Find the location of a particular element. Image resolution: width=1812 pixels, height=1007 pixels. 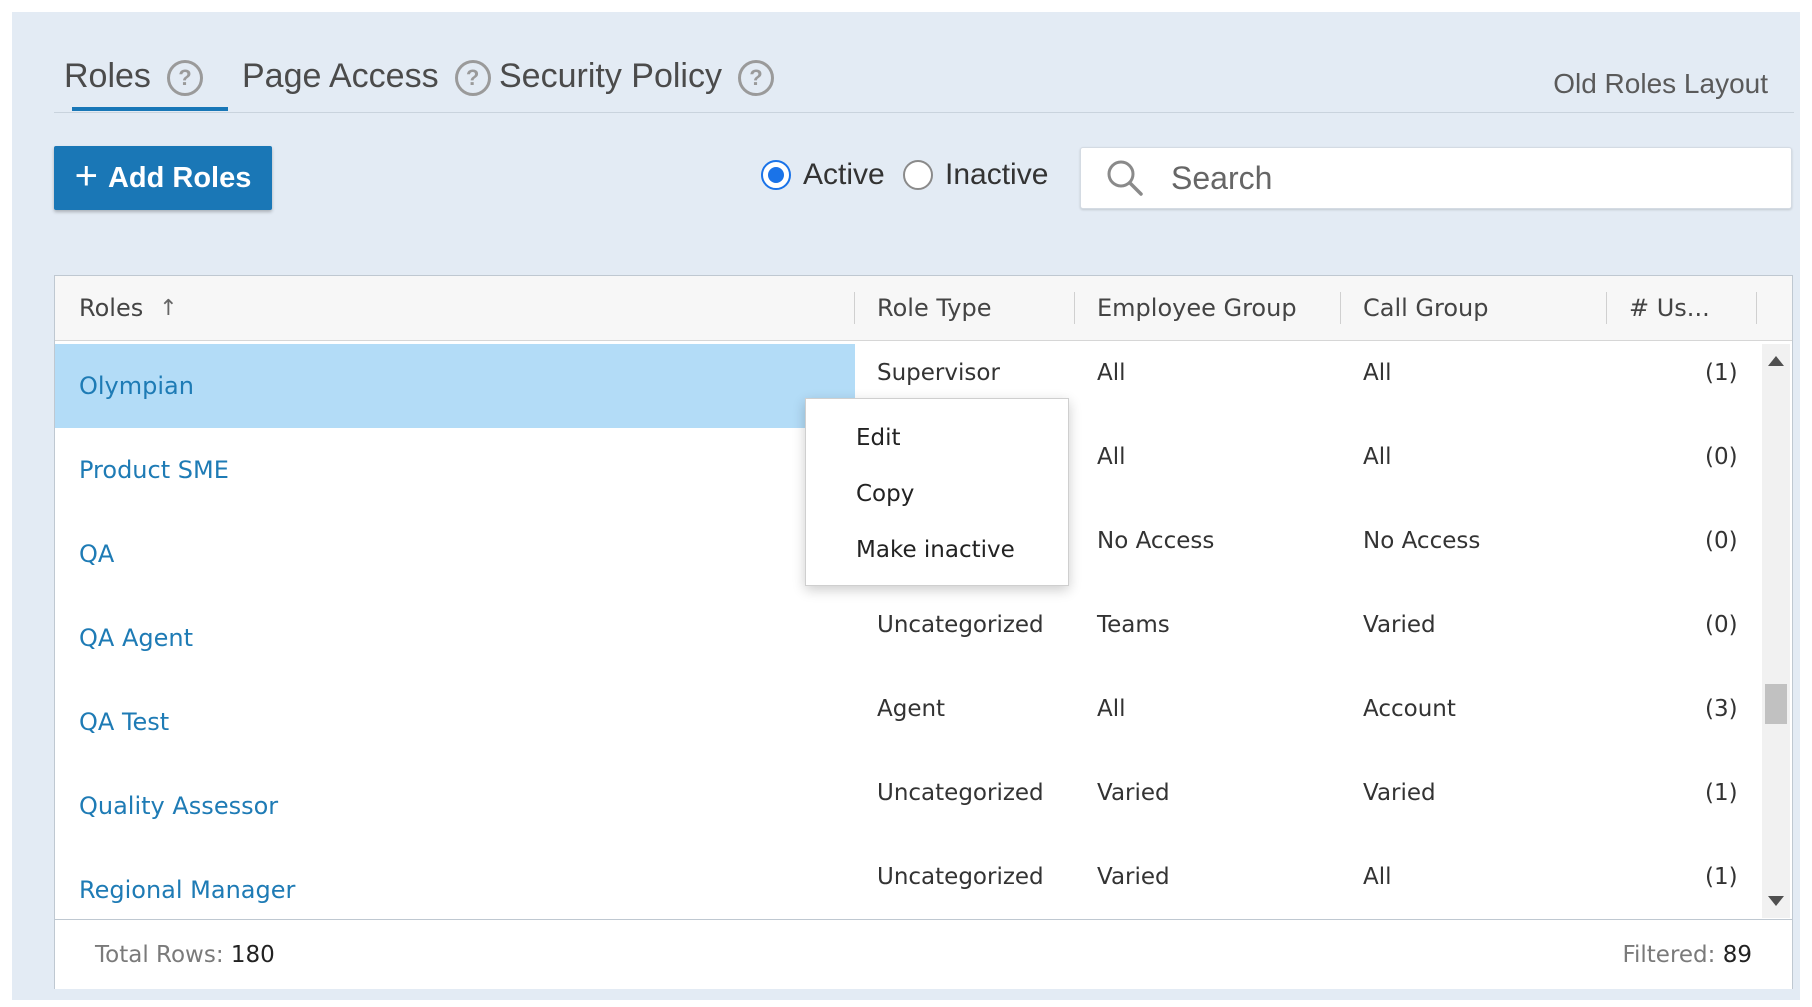

role-name-link: Olympian is located at coordinates (136, 386).